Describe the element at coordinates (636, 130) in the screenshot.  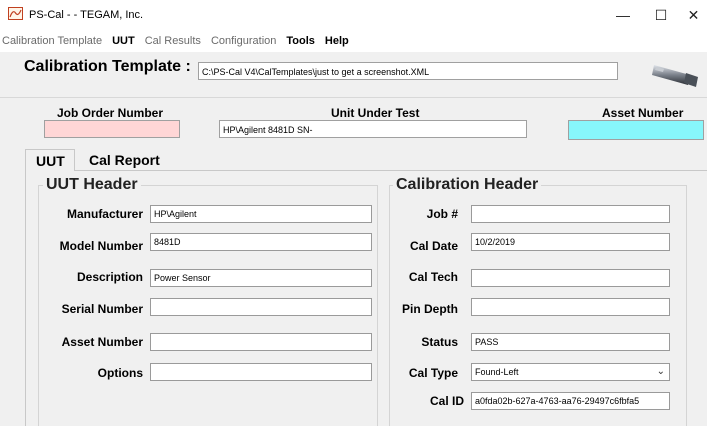
I see `asset-number-field` at that location.